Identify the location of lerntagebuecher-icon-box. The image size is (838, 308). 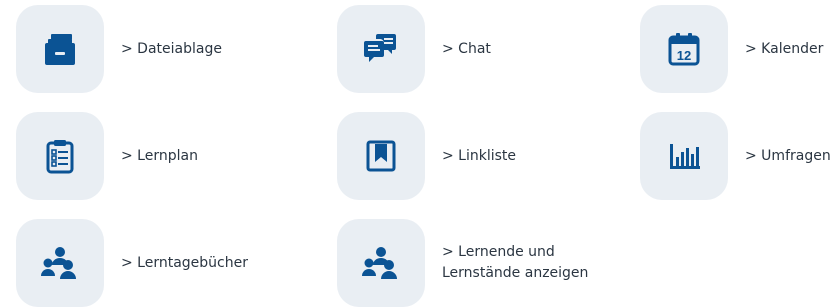
(60, 263).